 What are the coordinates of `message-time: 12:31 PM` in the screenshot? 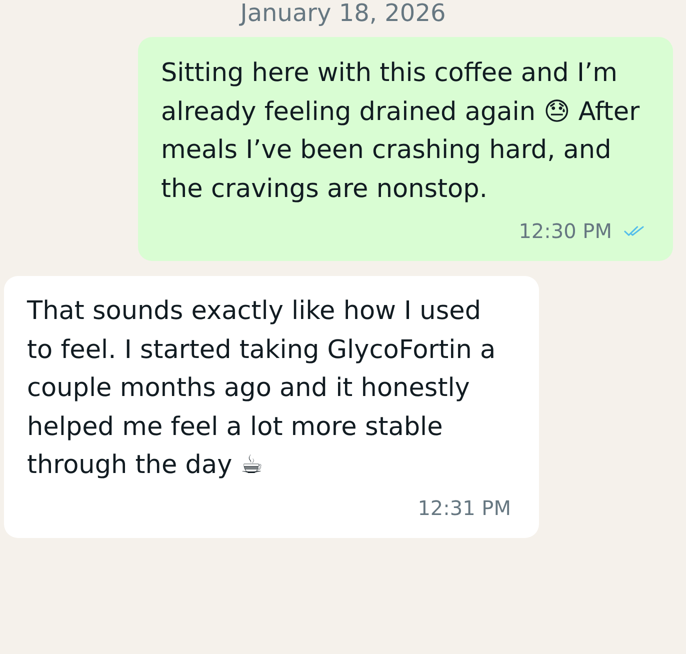 It's located at (464, 508).